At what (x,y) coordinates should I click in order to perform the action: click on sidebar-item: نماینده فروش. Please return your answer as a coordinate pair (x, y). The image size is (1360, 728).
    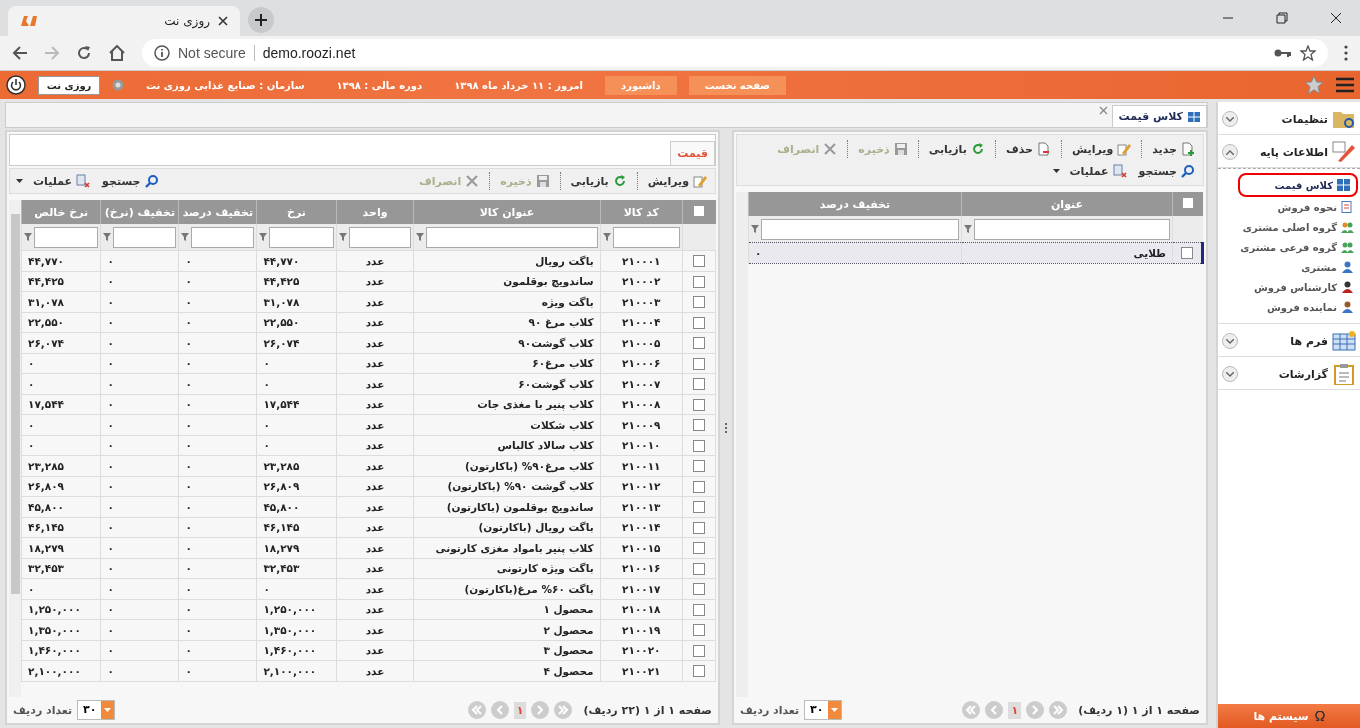
    Looking at the image, I should click on (1289, 307).